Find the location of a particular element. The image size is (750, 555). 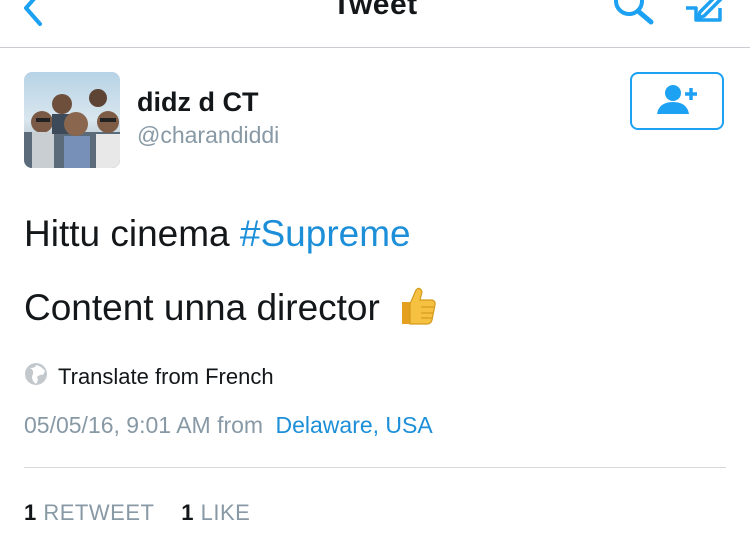

tweet-metadata: 05/05/16, 9:01 AM from Delaware, USA is located at coordinates (228, 425).